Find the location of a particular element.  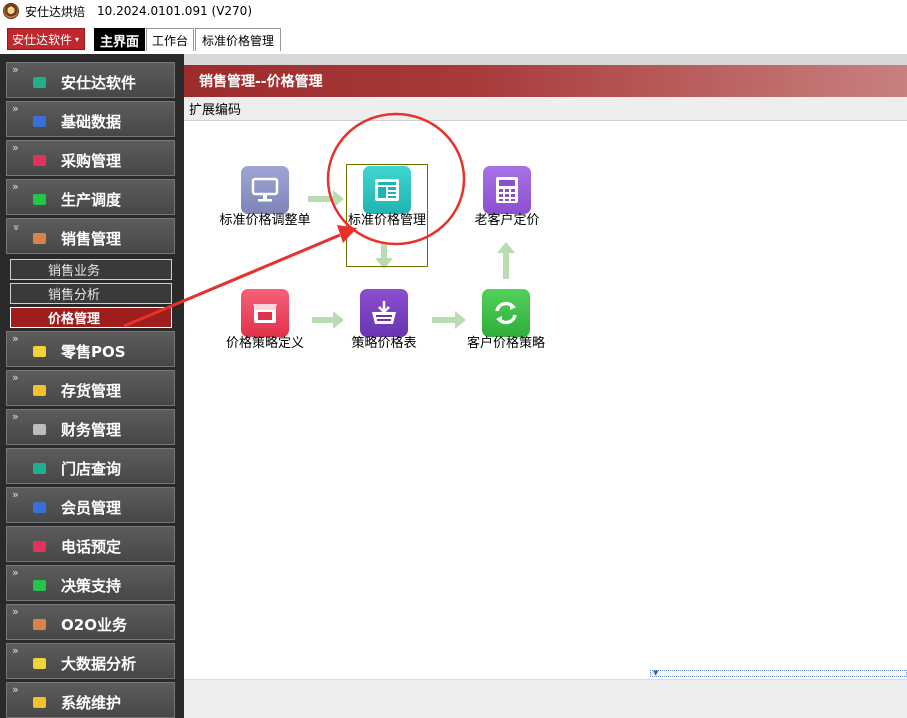

bottom-status-bar is located at coordinates (545, 698).